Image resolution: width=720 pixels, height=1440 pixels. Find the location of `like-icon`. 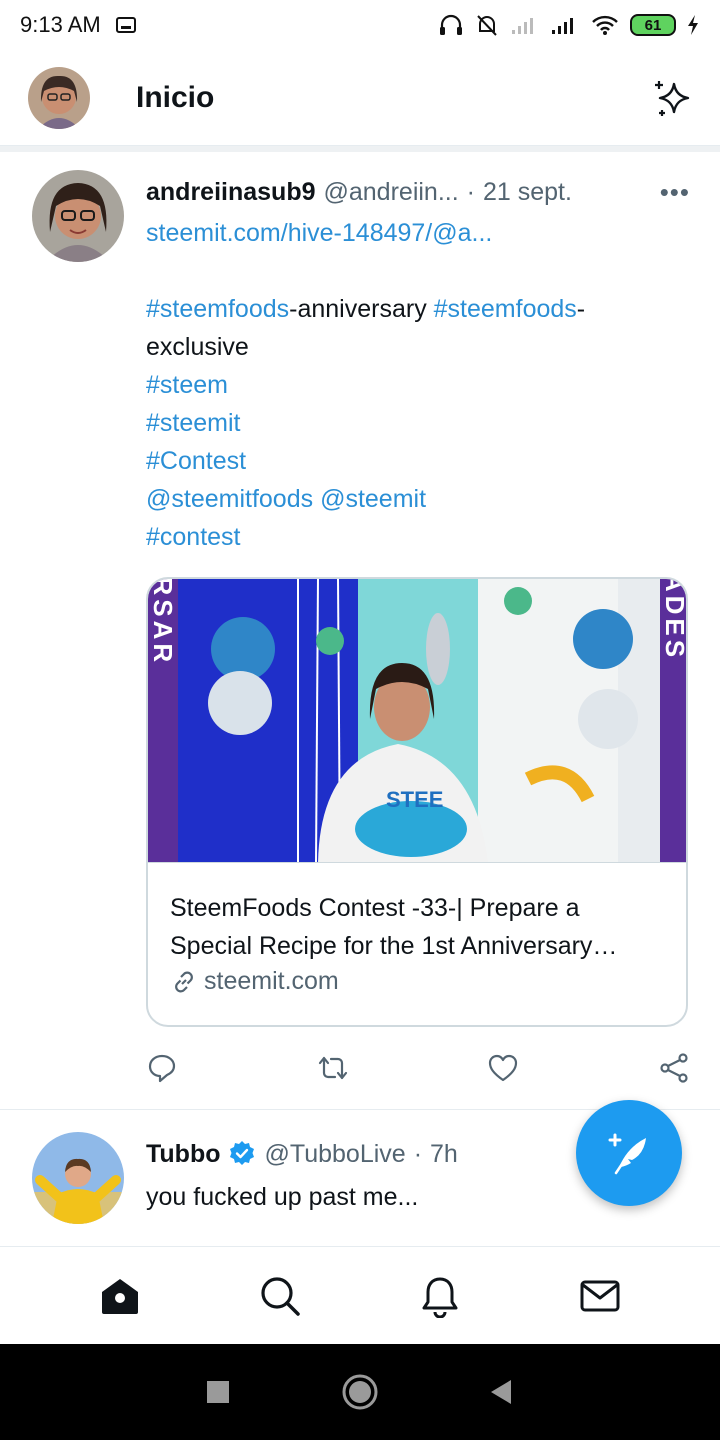

like-icon is located at coordinates (503, 1068).